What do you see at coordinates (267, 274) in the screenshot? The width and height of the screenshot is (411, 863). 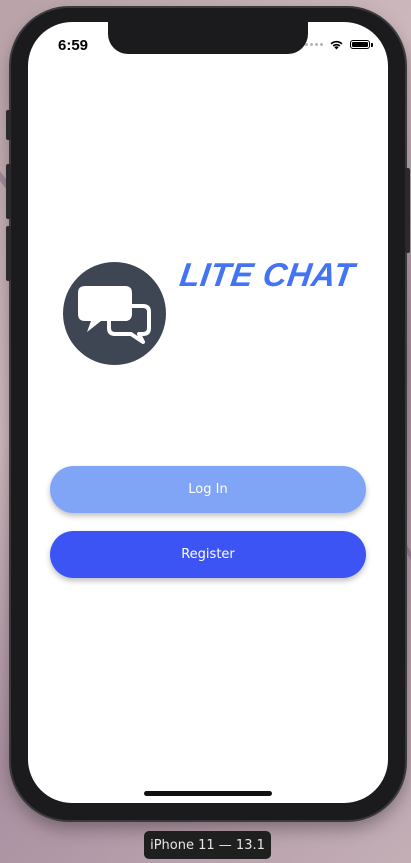 I see `app-title: LITE CHAT` at bounding box center [267, 274].